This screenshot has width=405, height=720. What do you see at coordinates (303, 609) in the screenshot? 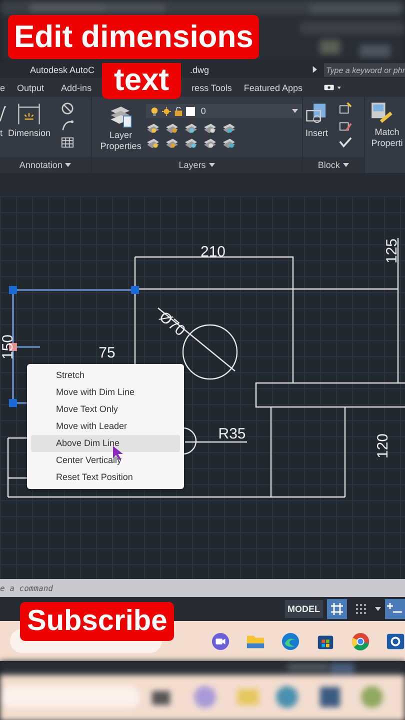
I see `model-tab: MODEL` at bounding box center [303, 609].